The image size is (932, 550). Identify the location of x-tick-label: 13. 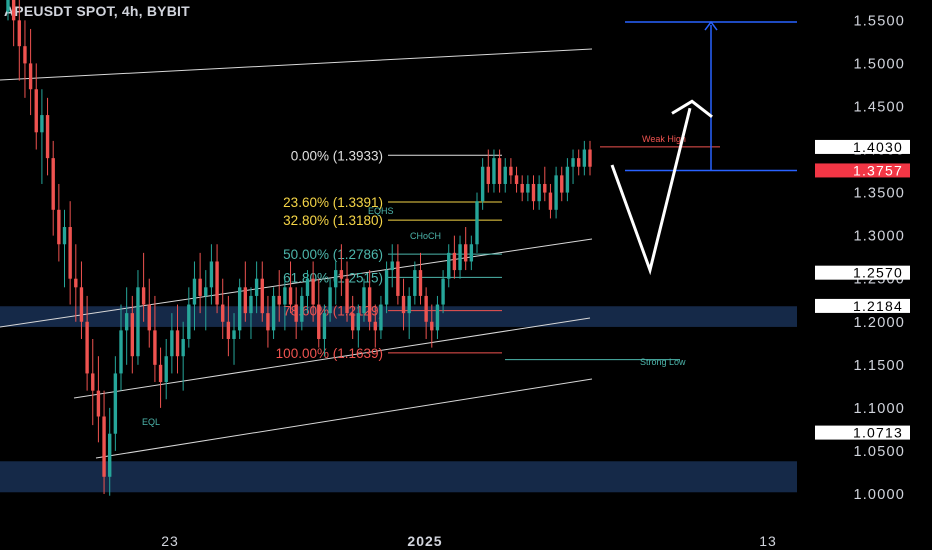
(768, 541).